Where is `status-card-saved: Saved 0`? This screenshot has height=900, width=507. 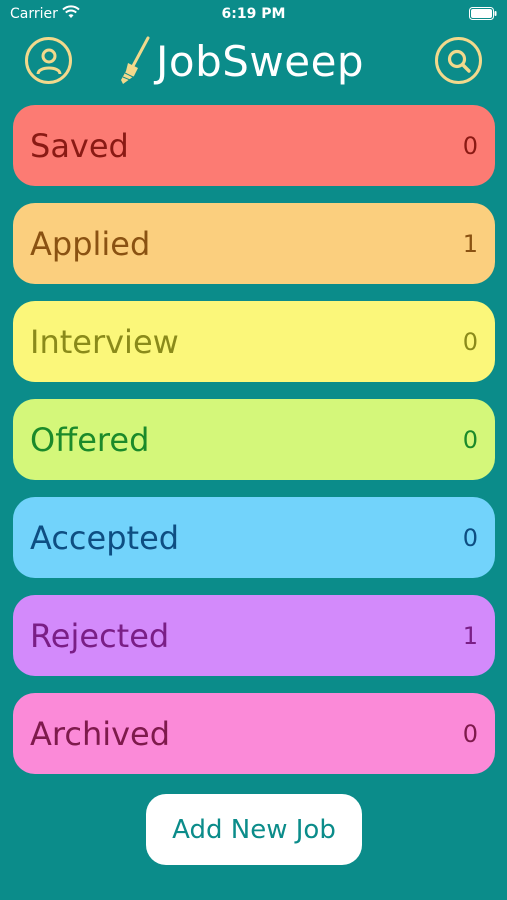 status-card-saved: Saved 0 is located at coordinates (254, 145).